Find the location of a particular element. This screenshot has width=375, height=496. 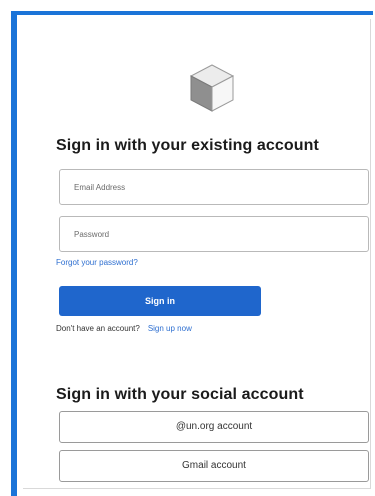

sign-up-link: Sign up now is located at coordinates (170, 328).